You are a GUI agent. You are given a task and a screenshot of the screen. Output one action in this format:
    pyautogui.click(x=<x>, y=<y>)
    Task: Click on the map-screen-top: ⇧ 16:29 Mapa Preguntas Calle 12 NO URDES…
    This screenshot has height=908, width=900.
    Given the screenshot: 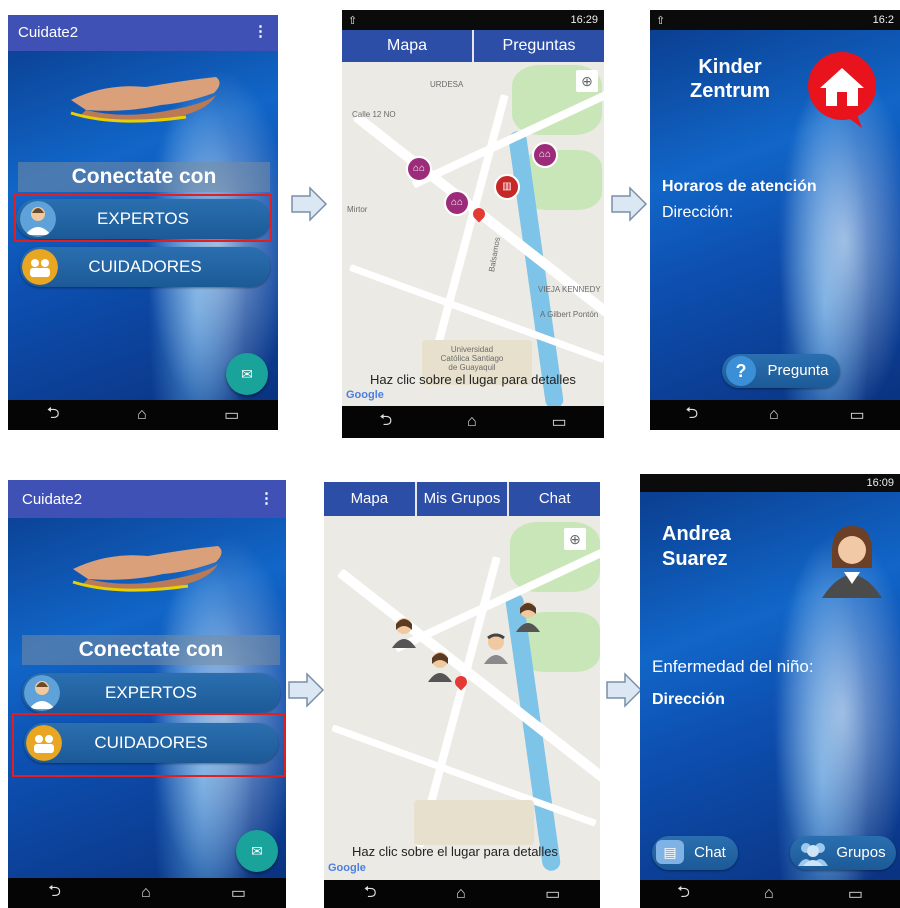 What is the action you would take?
    pyautogui.click(x=473, y=224)
    